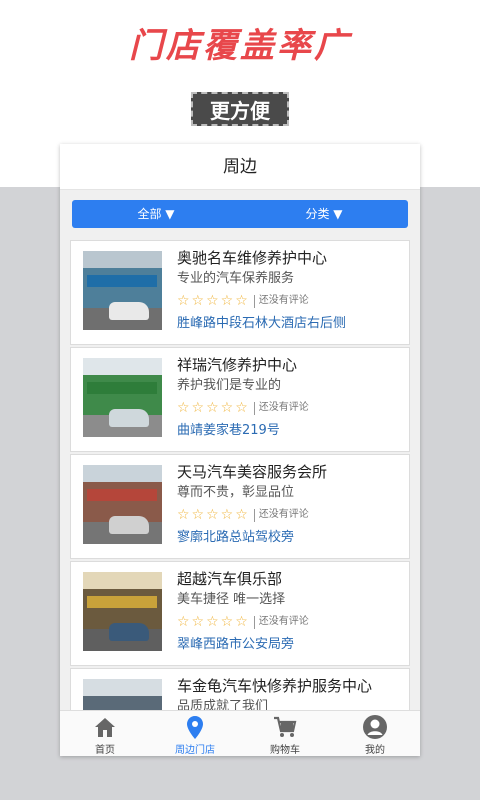 The width and height of the screenshot is (480, 800). What do you see at coordinates (275, 686) in the screenshot?
I see `shop-name: 车金龟汽车快修养护服务中心` at bounding box center [275, 686].